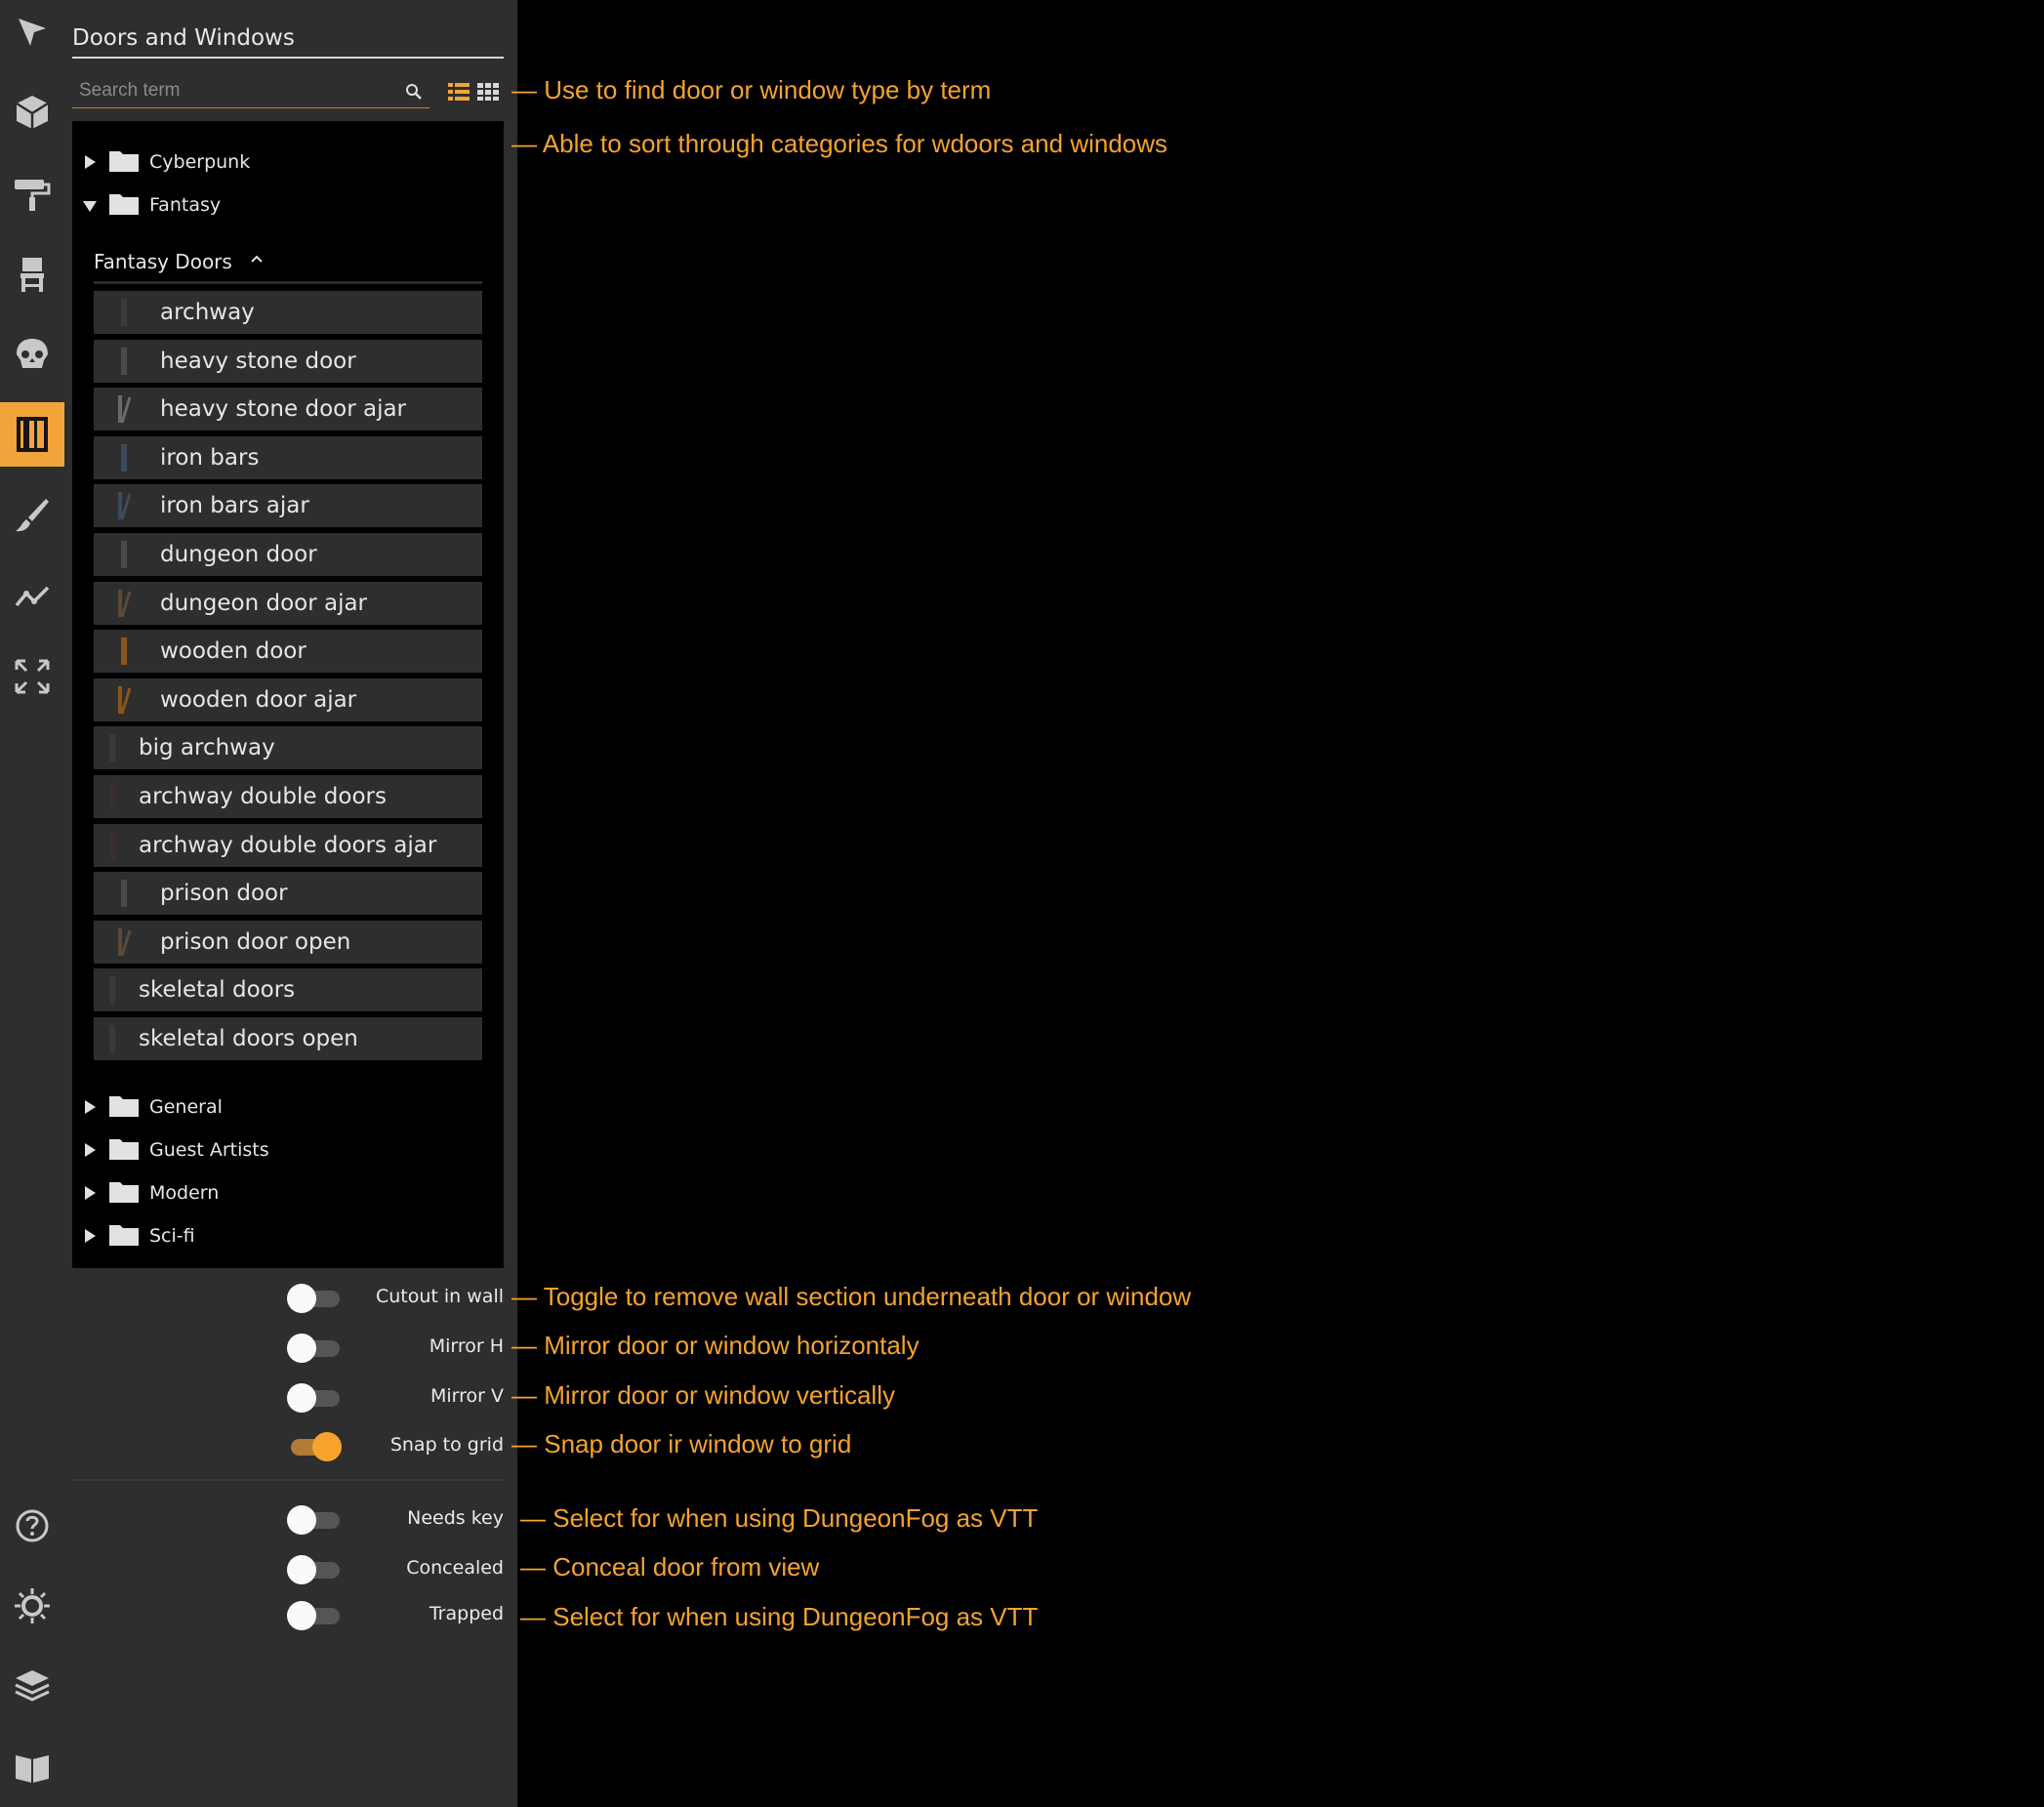  I want to click on expand-button, so click(32, 677).